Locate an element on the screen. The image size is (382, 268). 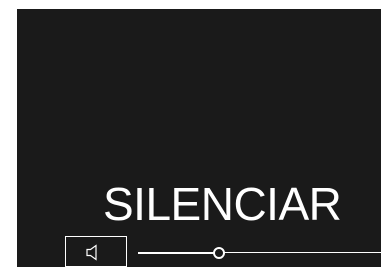
volume-slider is located at coordinates (260, 253).